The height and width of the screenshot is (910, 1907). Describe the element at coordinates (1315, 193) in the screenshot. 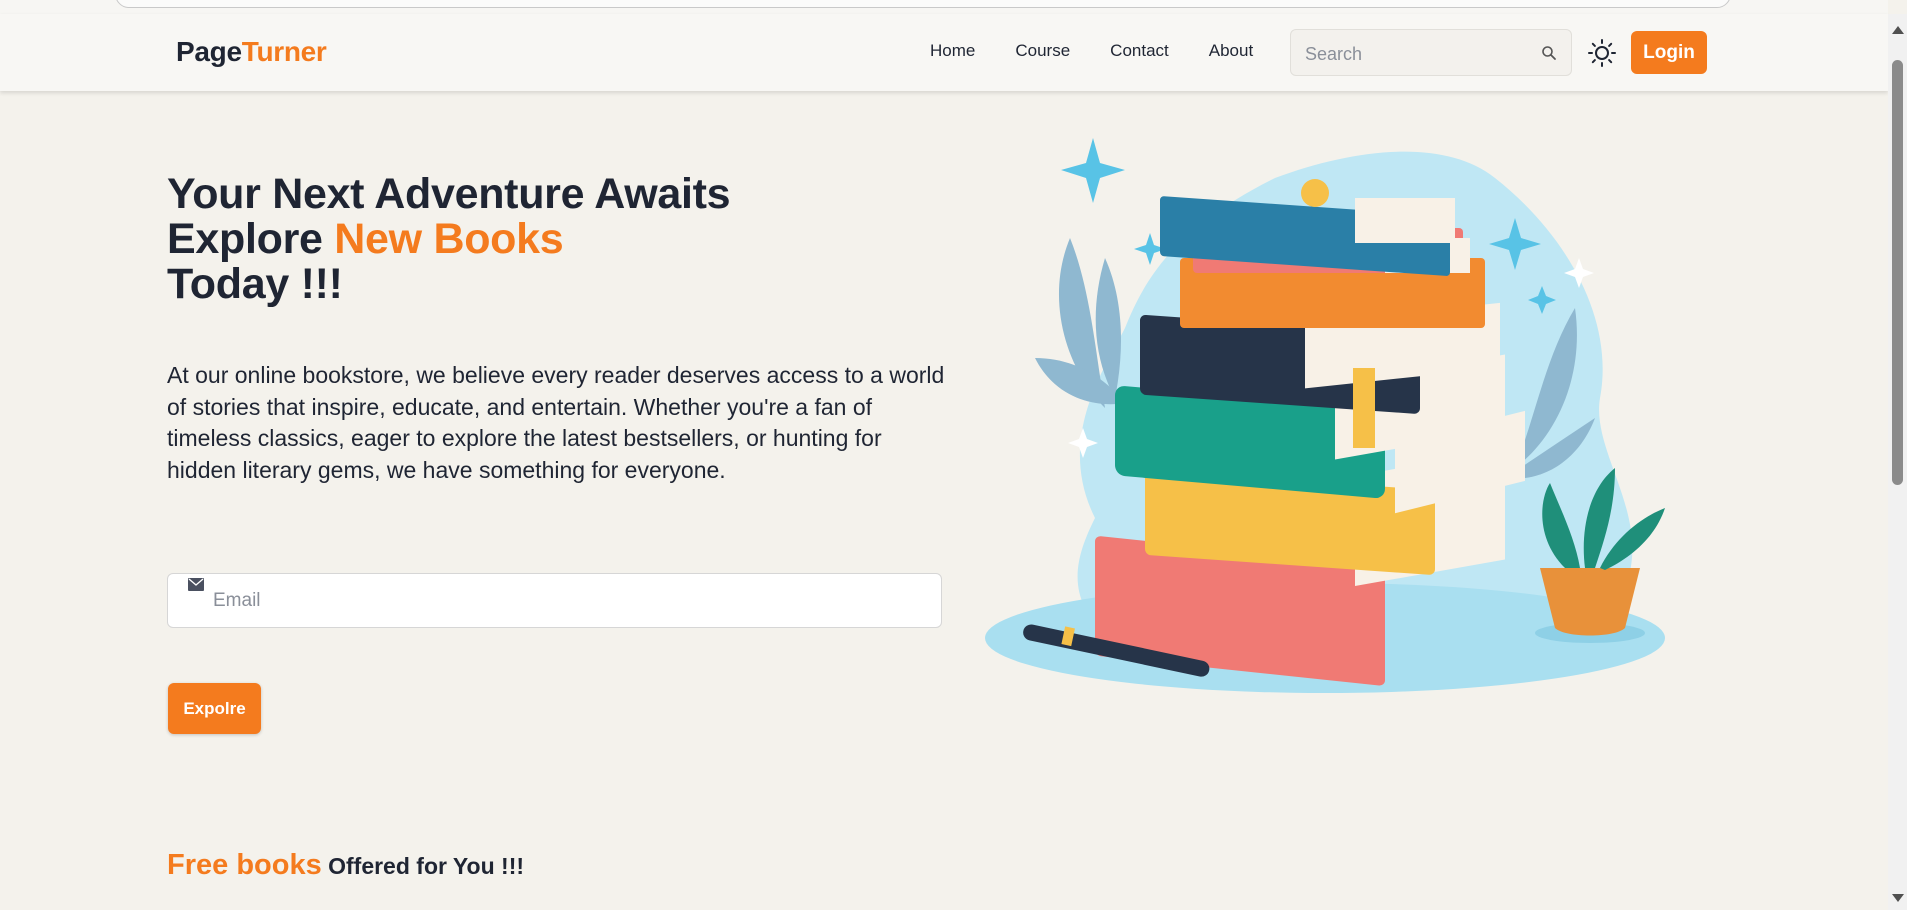

I see `book-blue-emblem` at that location.